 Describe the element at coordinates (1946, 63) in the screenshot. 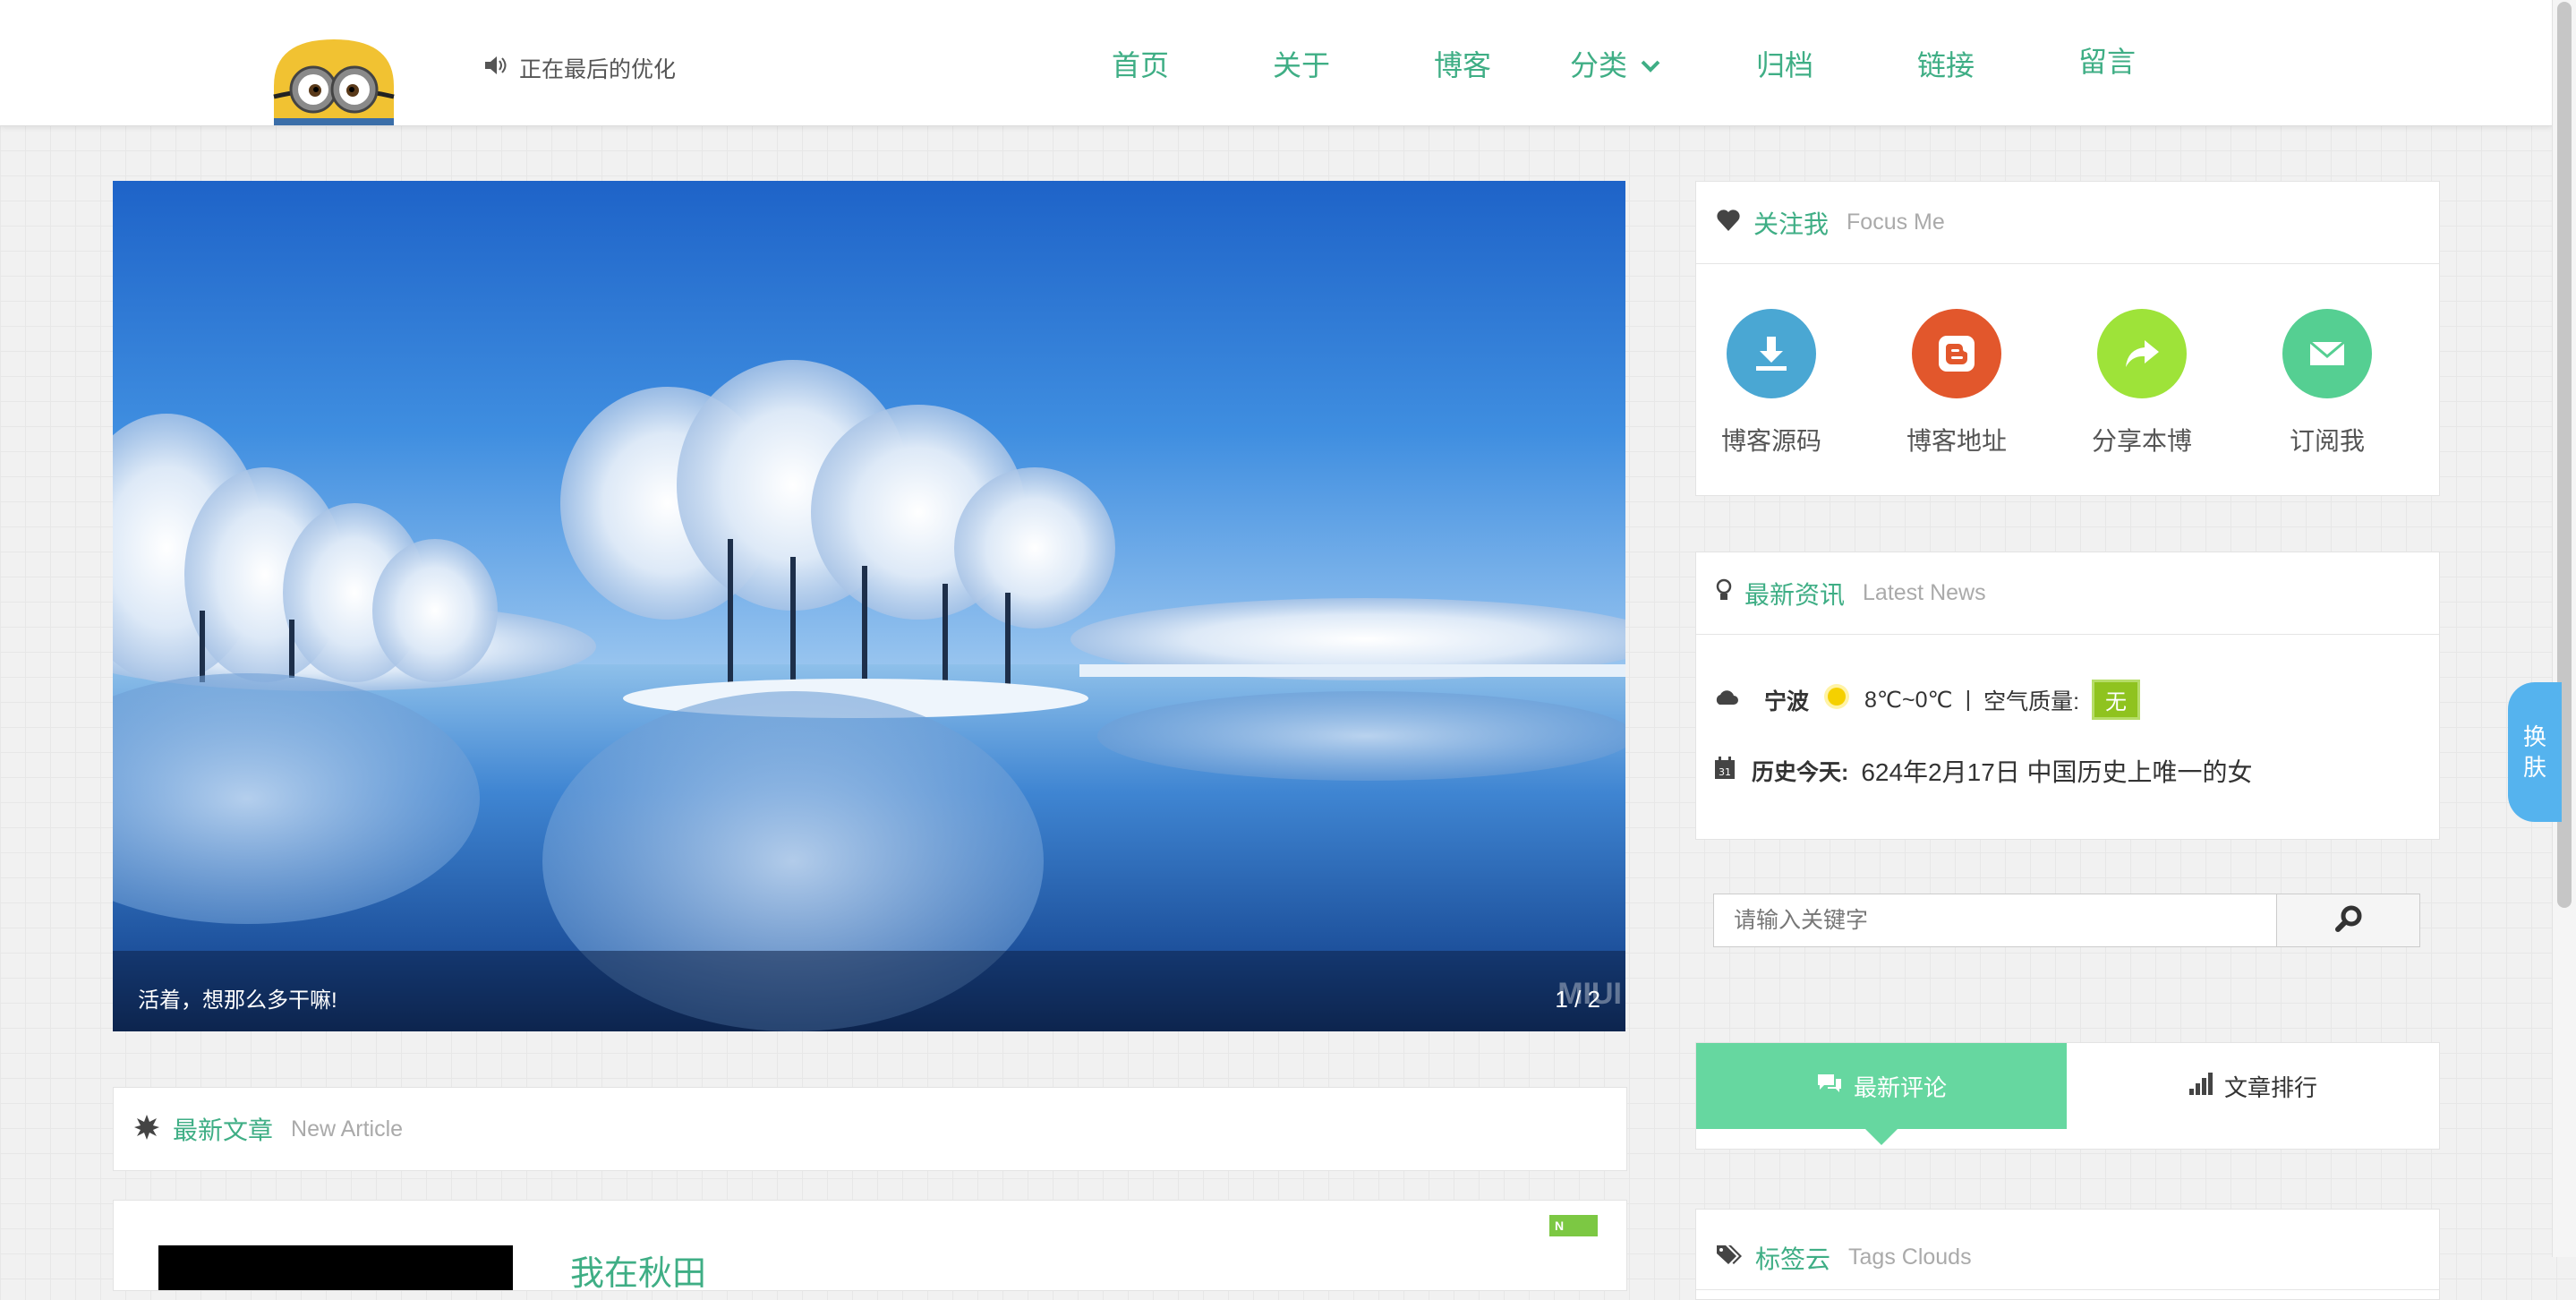

I see `nav-links: 链接` at that location.